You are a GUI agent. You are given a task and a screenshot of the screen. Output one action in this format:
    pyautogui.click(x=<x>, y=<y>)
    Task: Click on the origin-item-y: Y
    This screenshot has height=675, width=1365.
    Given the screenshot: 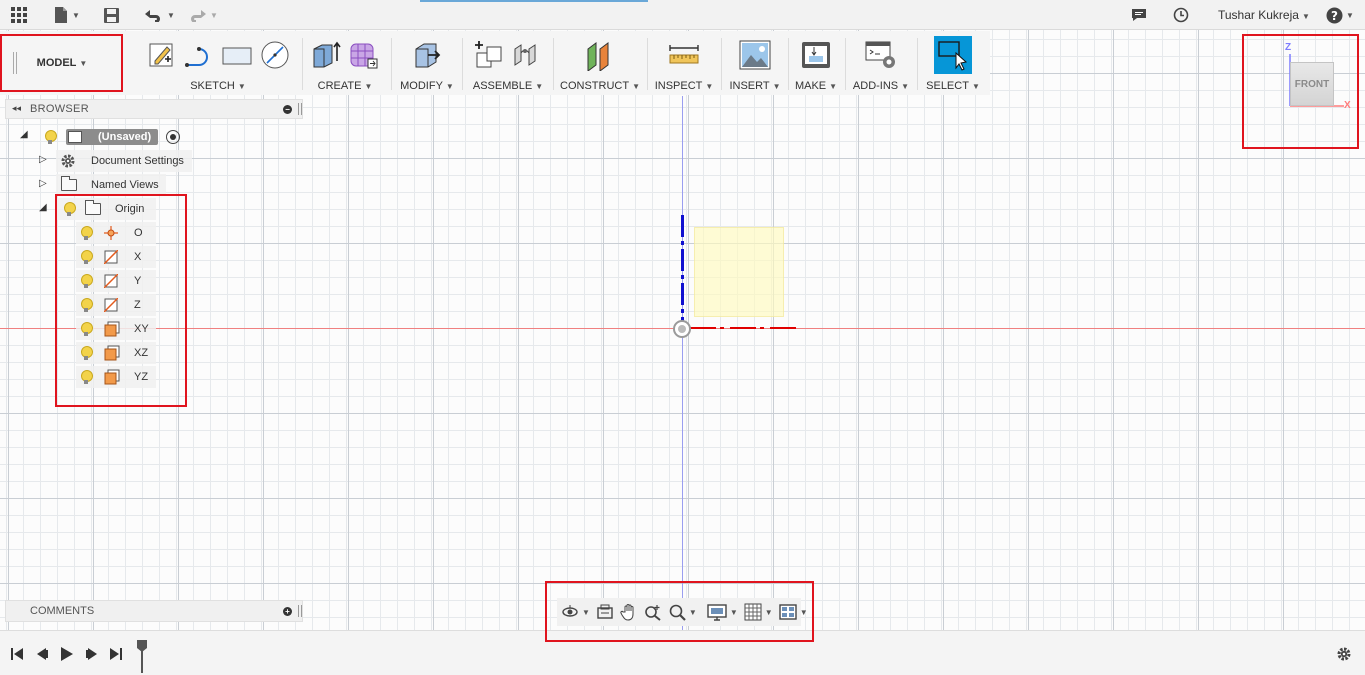 What is the action you would take?
    pyautogui.click(x=116, y=281)
    